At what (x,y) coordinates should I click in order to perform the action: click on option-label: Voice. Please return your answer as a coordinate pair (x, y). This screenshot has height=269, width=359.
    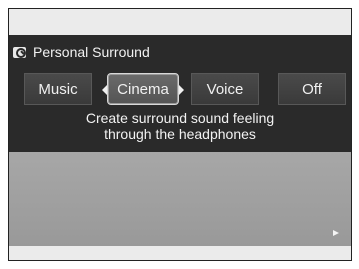
    Looking at the image, I should click on (225, 89).